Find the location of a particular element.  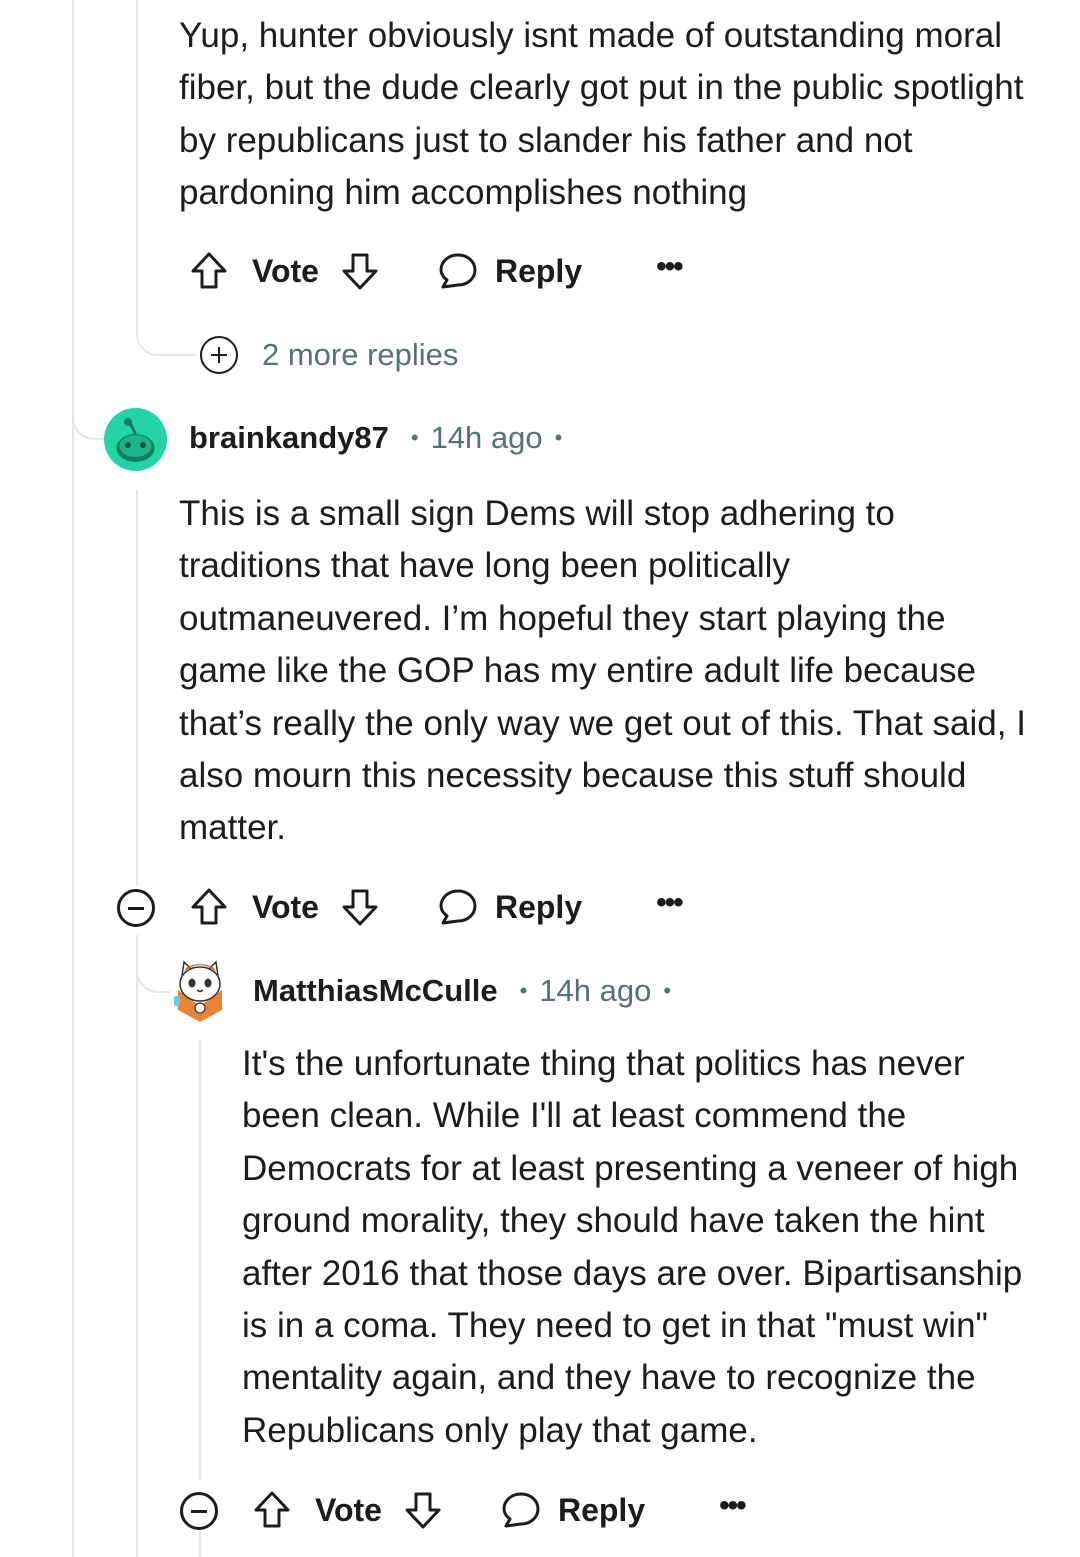

thread-elbow-more-replies is located at coordinates (166, 337).